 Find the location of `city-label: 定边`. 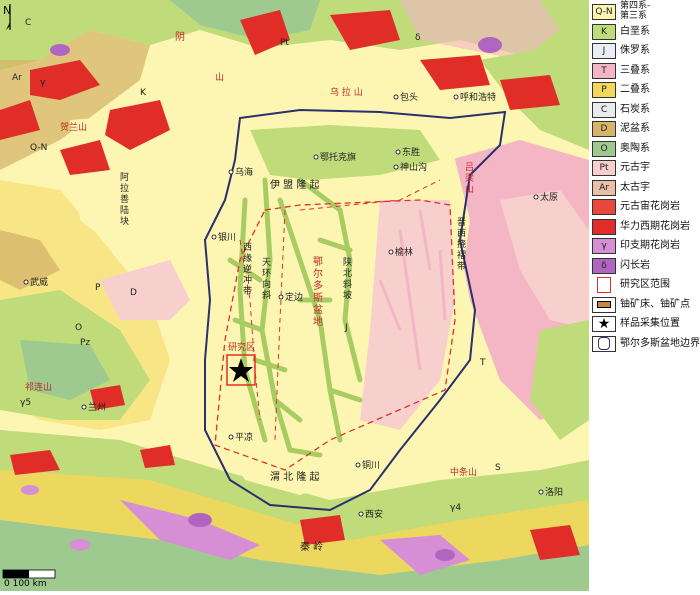

city-label: 定边 is located at coordinates (294, 297).